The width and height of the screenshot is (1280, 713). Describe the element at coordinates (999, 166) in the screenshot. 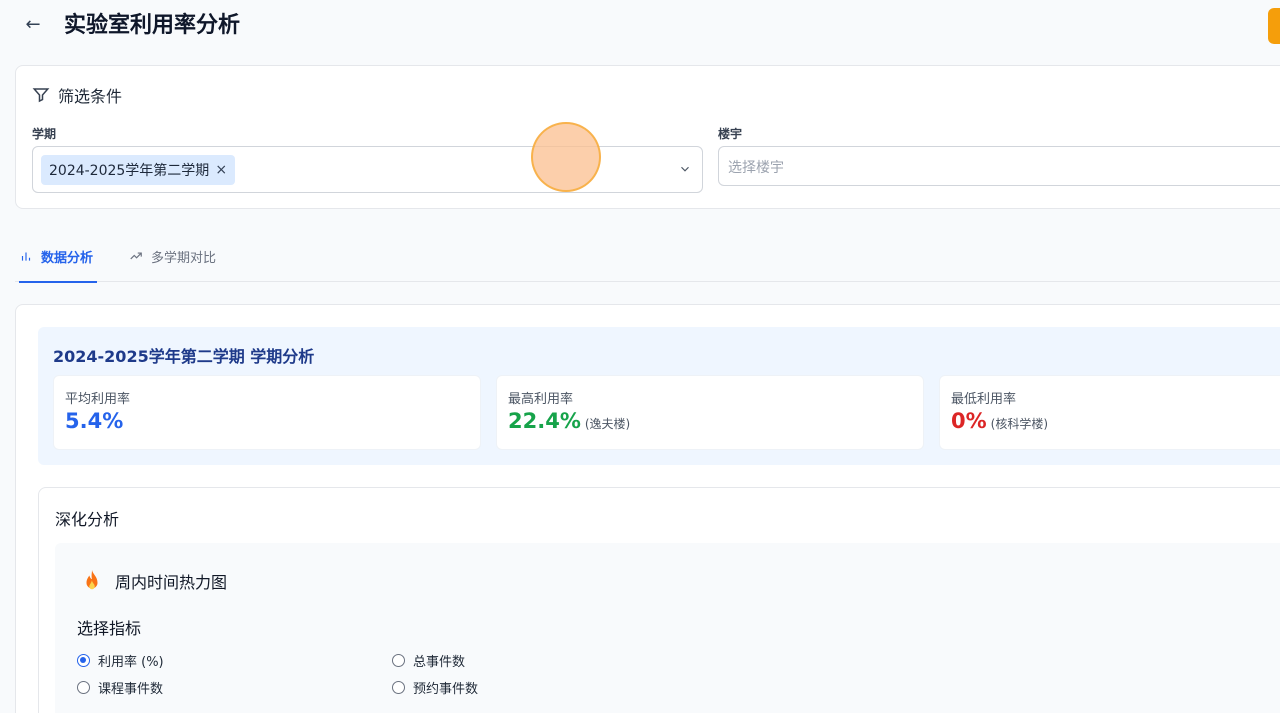

I see `building-select: 选择楼宇` at that location.